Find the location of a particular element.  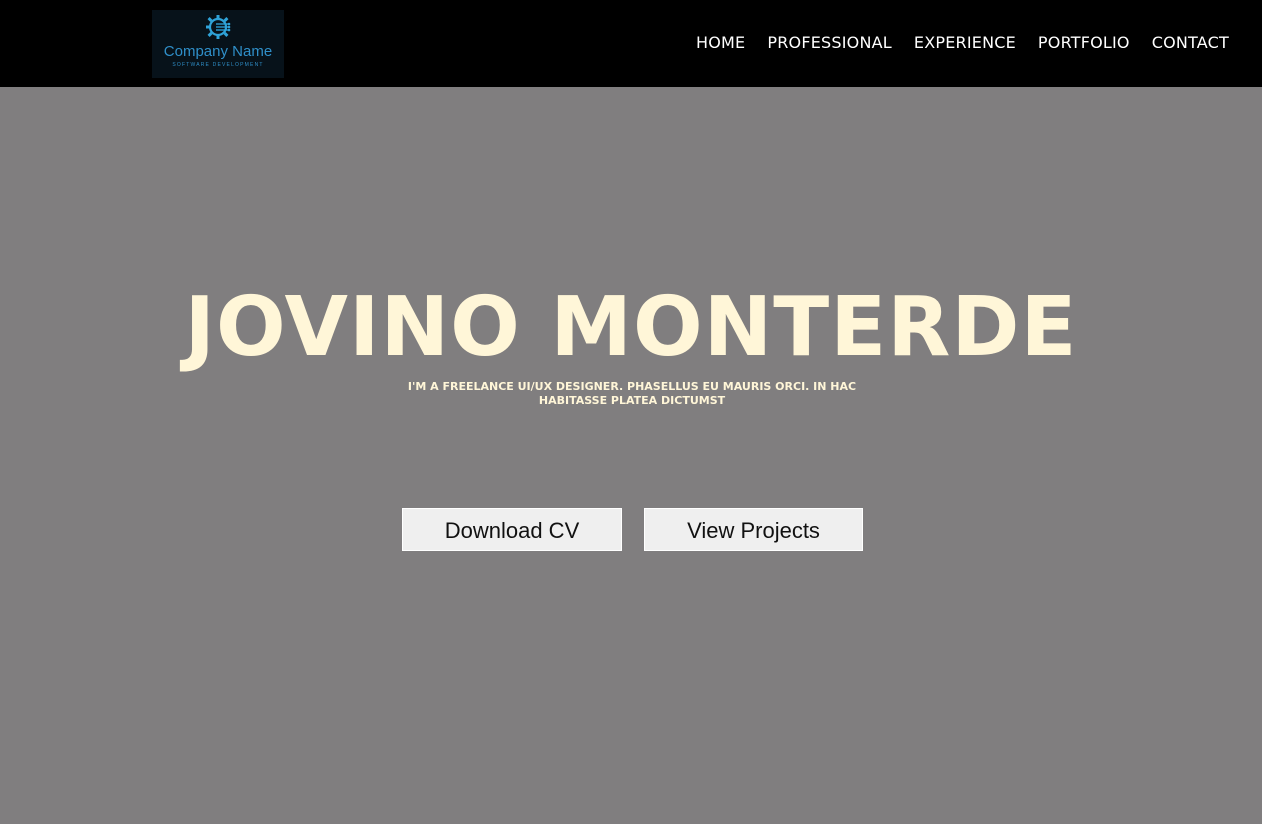

nav-item-home: HOME is located at coordinates (720, 43).